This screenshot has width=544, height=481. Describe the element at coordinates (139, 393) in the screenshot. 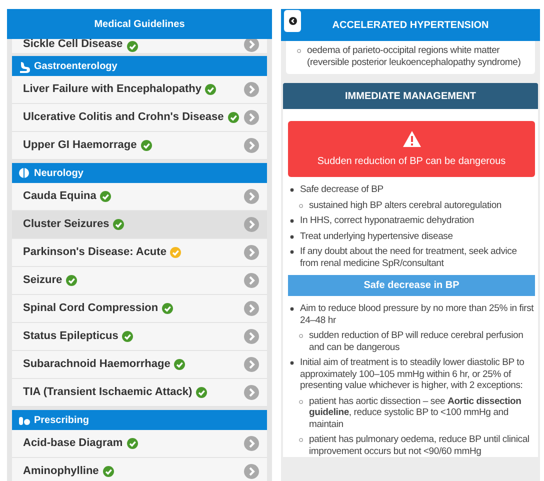

I see `list-item: TIA (Transient Ischaemic Attack)` at that location.